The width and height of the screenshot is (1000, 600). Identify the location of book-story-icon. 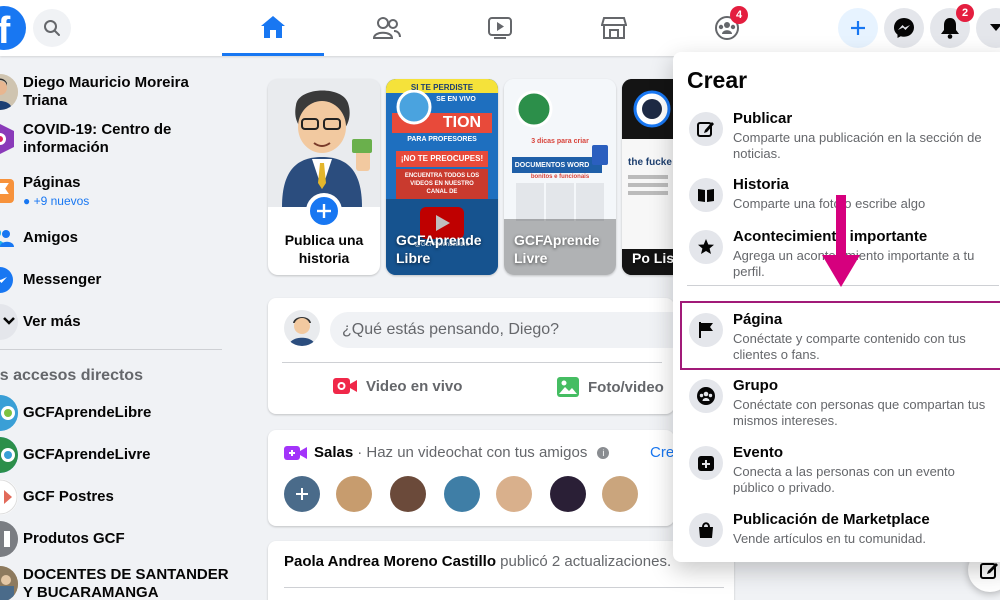
(706, 195).